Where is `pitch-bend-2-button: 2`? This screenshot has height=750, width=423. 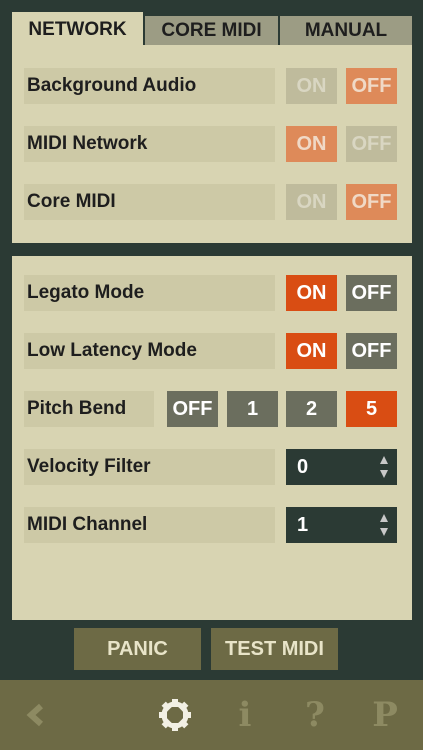
pitch-bend-2-button: 2 is located at coordinates (311, 409).